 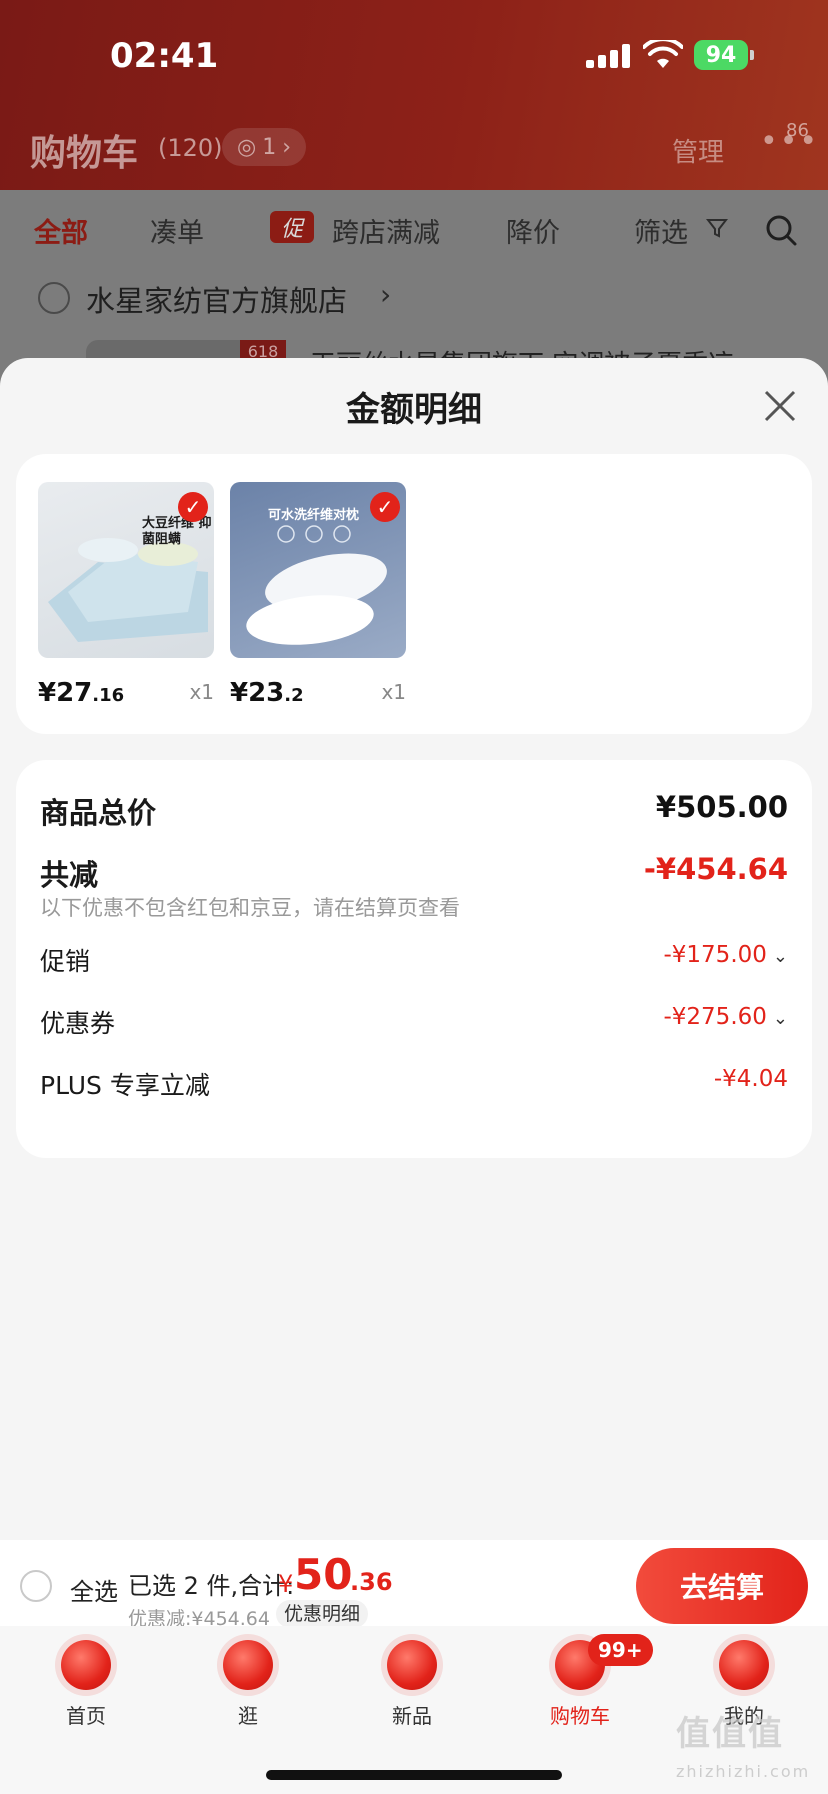 What do you see at coordinates (98, 813) in the screenshot?
I see `total-label: 商品总价` at bounding box center [98, 813].